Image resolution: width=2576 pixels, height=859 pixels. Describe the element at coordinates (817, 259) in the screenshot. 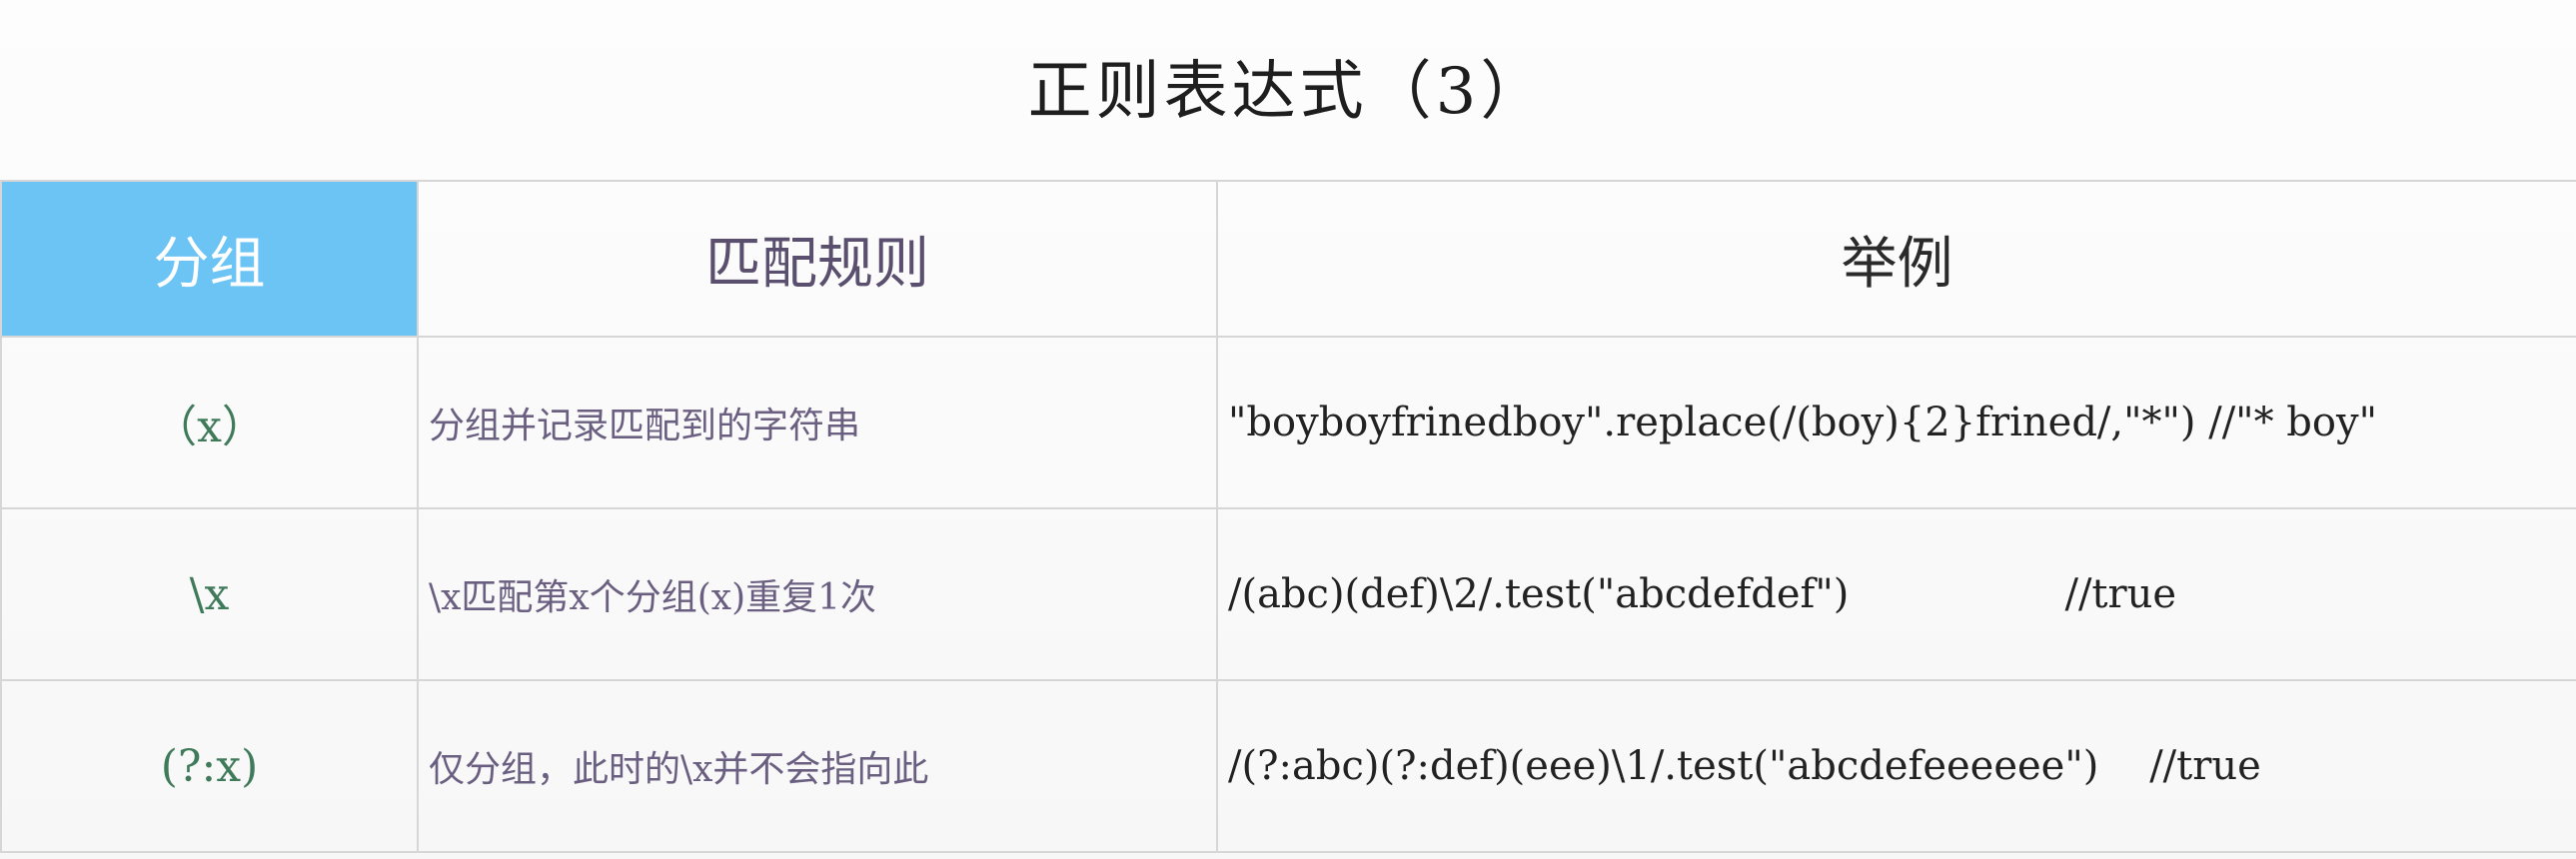

I see `header-rule: 匹配规则` at that location.